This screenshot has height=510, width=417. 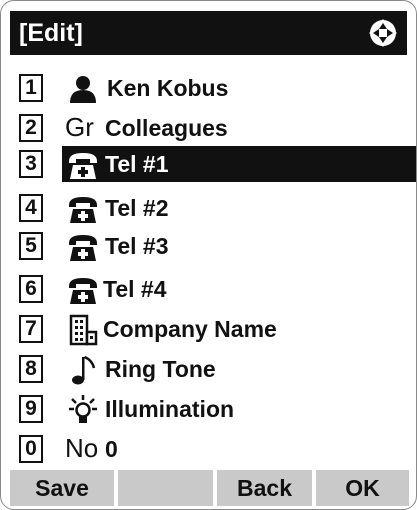 What do you see at coordinates (190, 329) in the screenshot?
I see `item-label: Company Name` at bounding box center [190, 329].